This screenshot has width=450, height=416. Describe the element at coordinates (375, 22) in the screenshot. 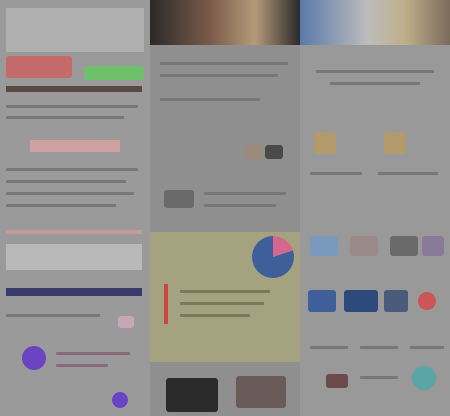

I see `top-image-strip` at that location.